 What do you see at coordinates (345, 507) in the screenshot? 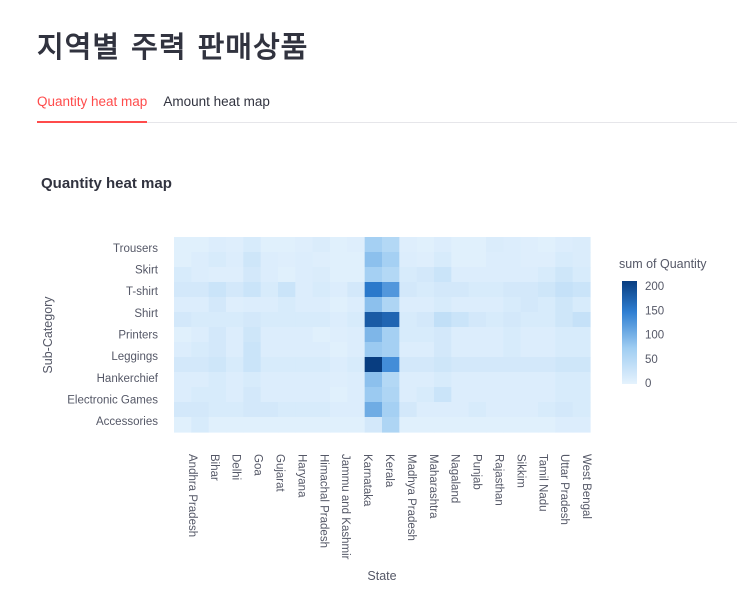
I see `x-tick-label: Jammu and Kashmir` at bounding box center [345, 507].